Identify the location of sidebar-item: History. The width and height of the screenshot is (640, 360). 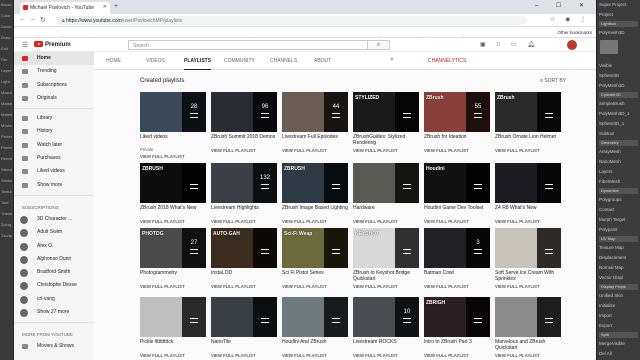
(54, 131).